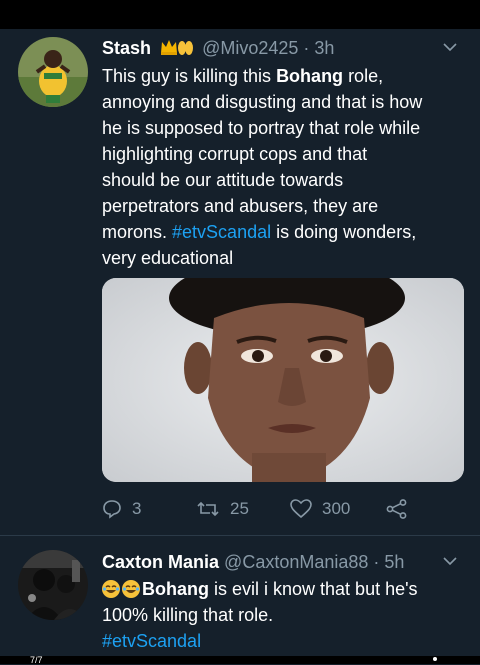 The image size is (480, 665). I want to click on retweet-button: 25, so click(222, 509).